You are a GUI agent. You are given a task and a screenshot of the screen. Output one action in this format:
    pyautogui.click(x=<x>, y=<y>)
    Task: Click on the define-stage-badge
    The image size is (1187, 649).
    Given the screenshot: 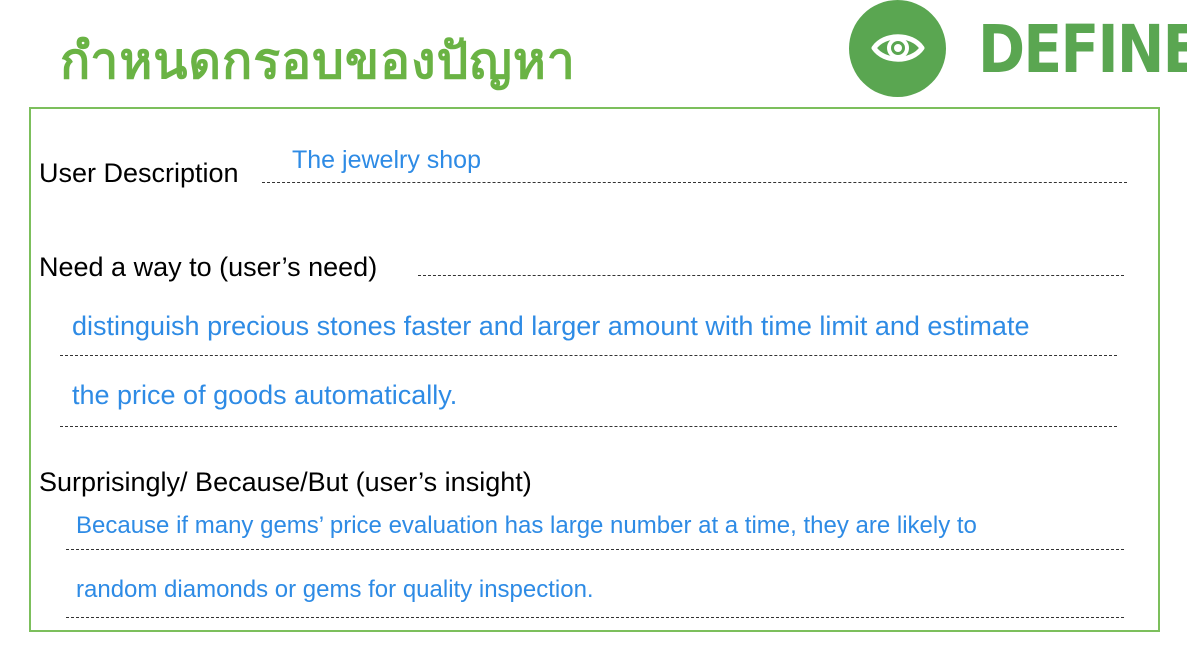 What is the action you would take?
    pyautogui.click(x=897, y=48)
    